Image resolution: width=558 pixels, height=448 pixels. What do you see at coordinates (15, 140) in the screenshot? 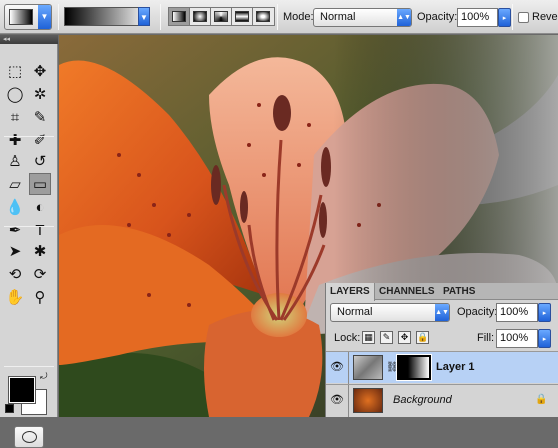
I see `healing-brush-icon: ✚` at bounding box center [15, 140].